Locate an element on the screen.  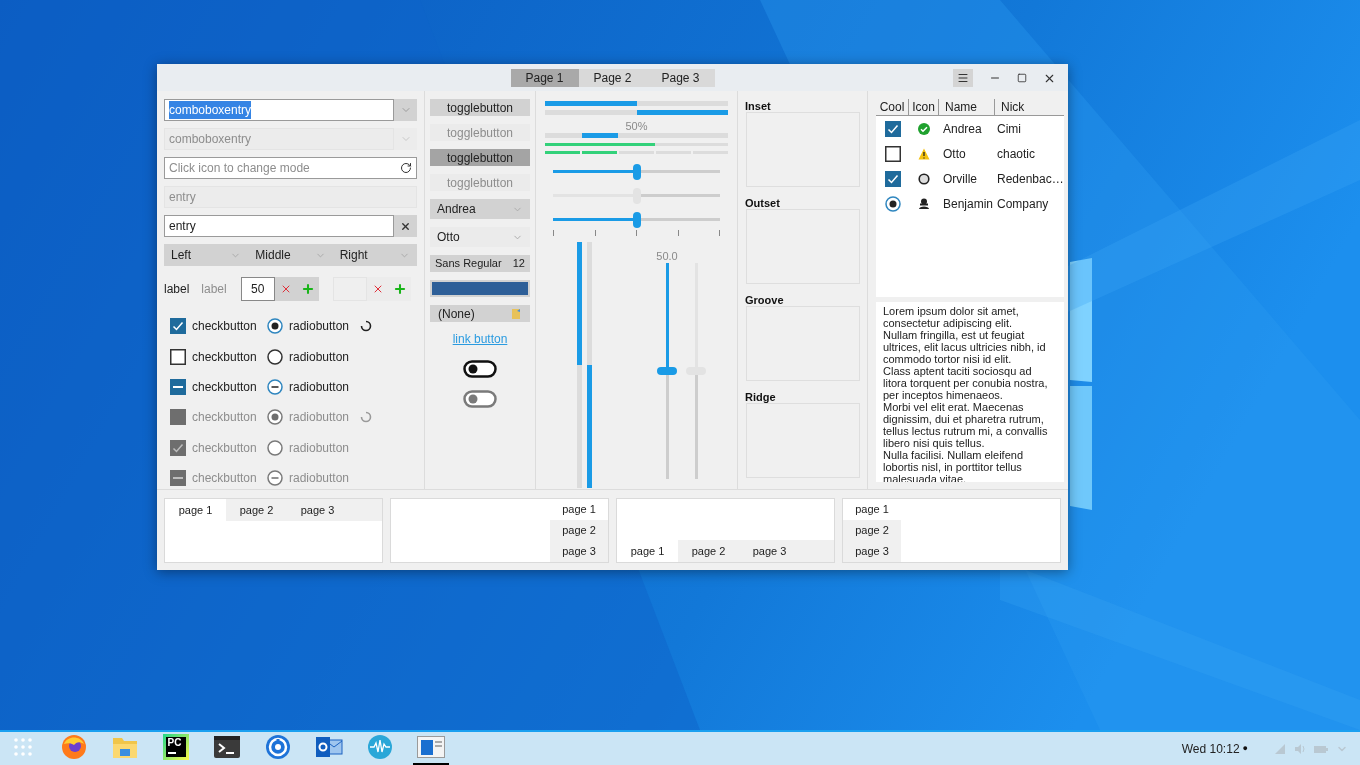
browser-icon is located at coordinates (73, 747).